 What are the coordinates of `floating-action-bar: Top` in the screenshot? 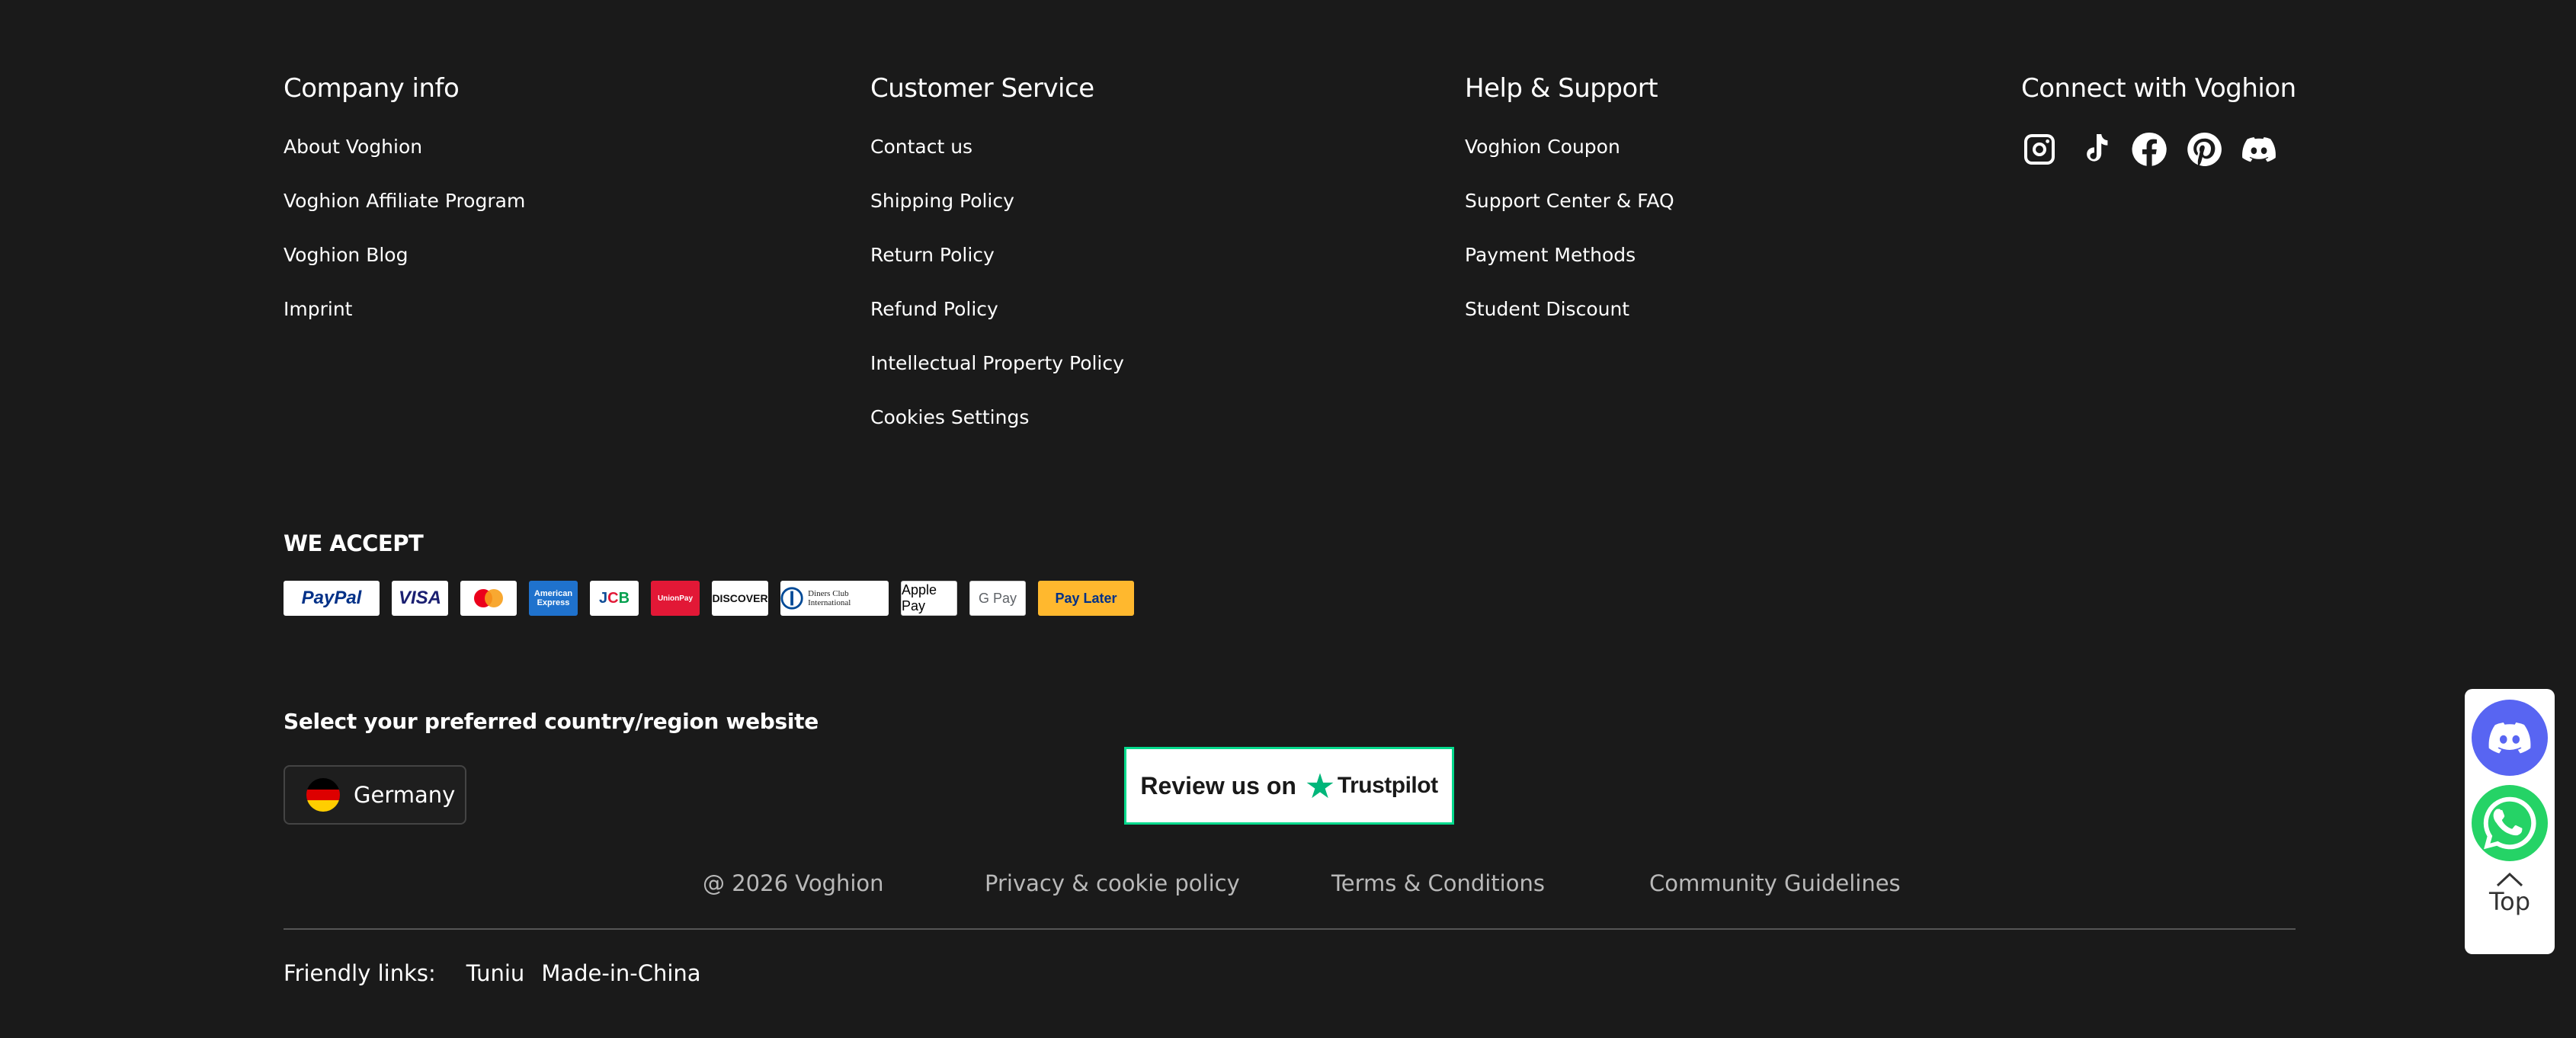 It's located at (2510, 822).